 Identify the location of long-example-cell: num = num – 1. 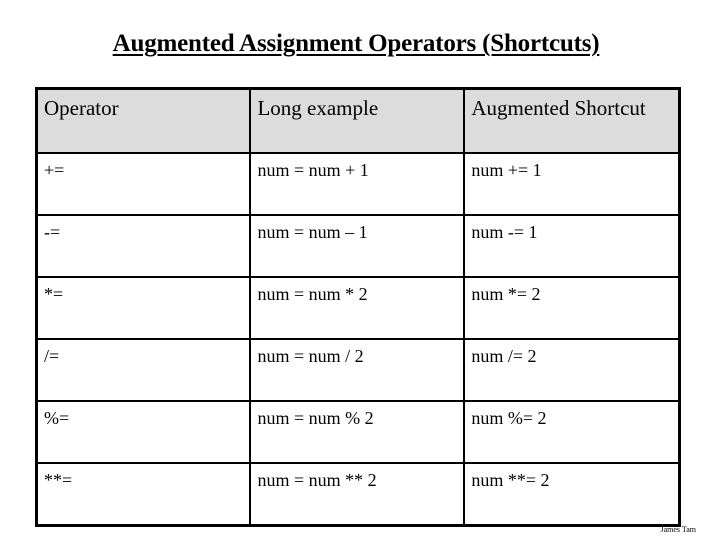
(357, 246).